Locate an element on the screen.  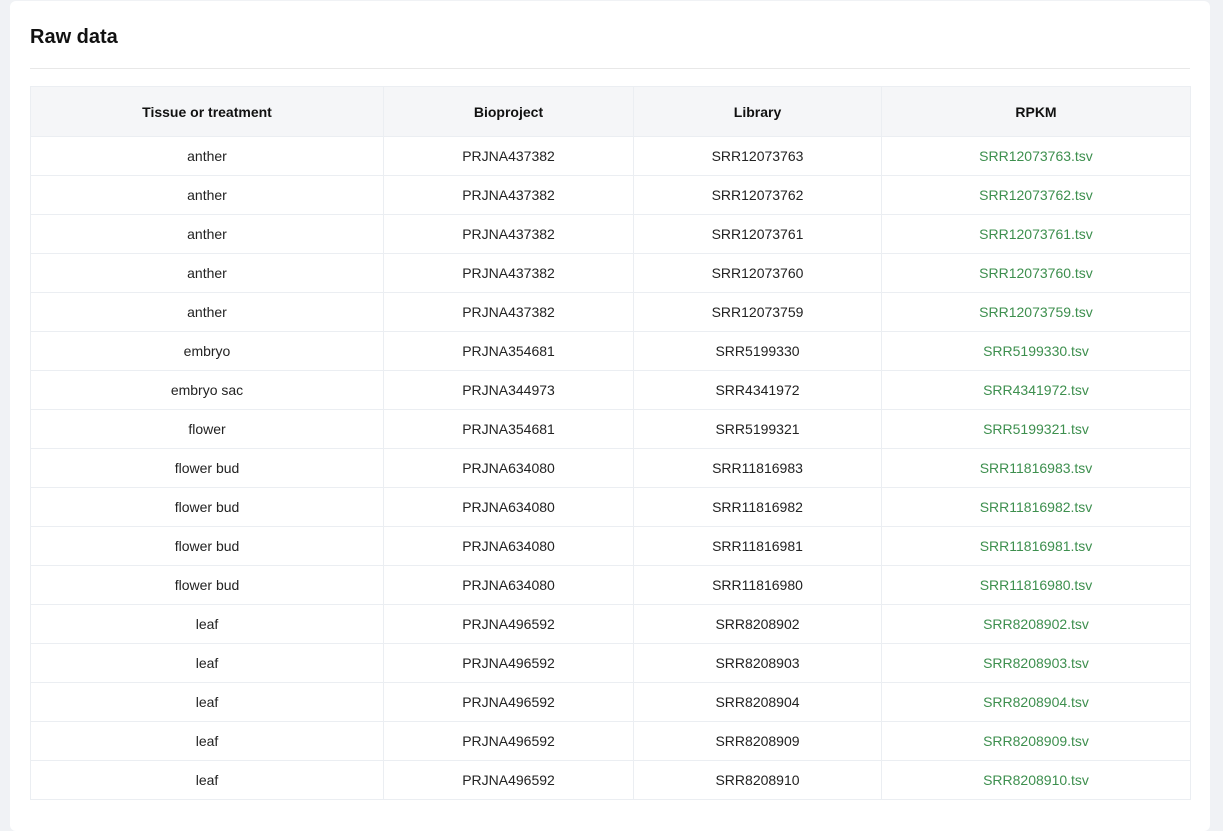
cell-library: SRR8208910 is located at coordinates (757, 780).